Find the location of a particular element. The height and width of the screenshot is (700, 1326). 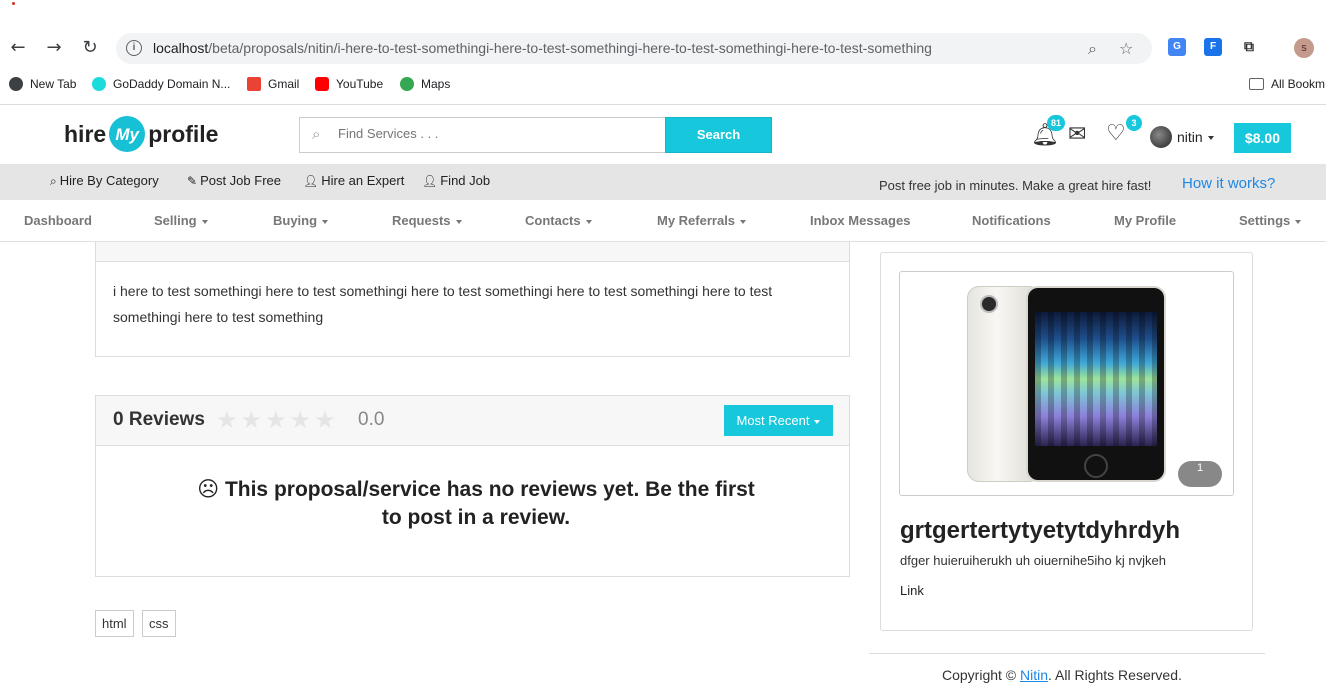

url-host: localhost is located at coordinates (181, 48).